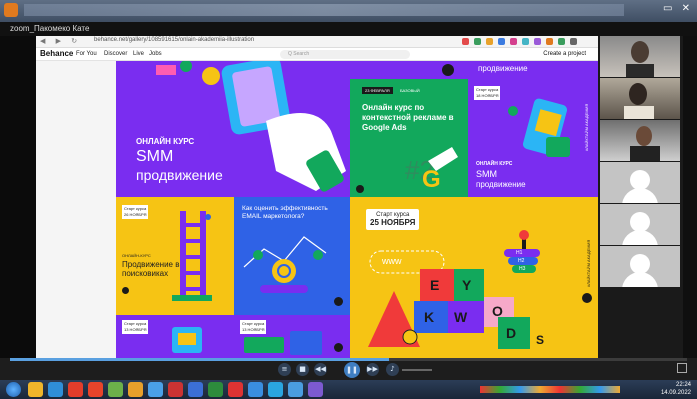 The image size is (697, 399). Describe the element at coordinates (486, 174) in the screenshot. I see `right-smm-title: SMM` at that location.